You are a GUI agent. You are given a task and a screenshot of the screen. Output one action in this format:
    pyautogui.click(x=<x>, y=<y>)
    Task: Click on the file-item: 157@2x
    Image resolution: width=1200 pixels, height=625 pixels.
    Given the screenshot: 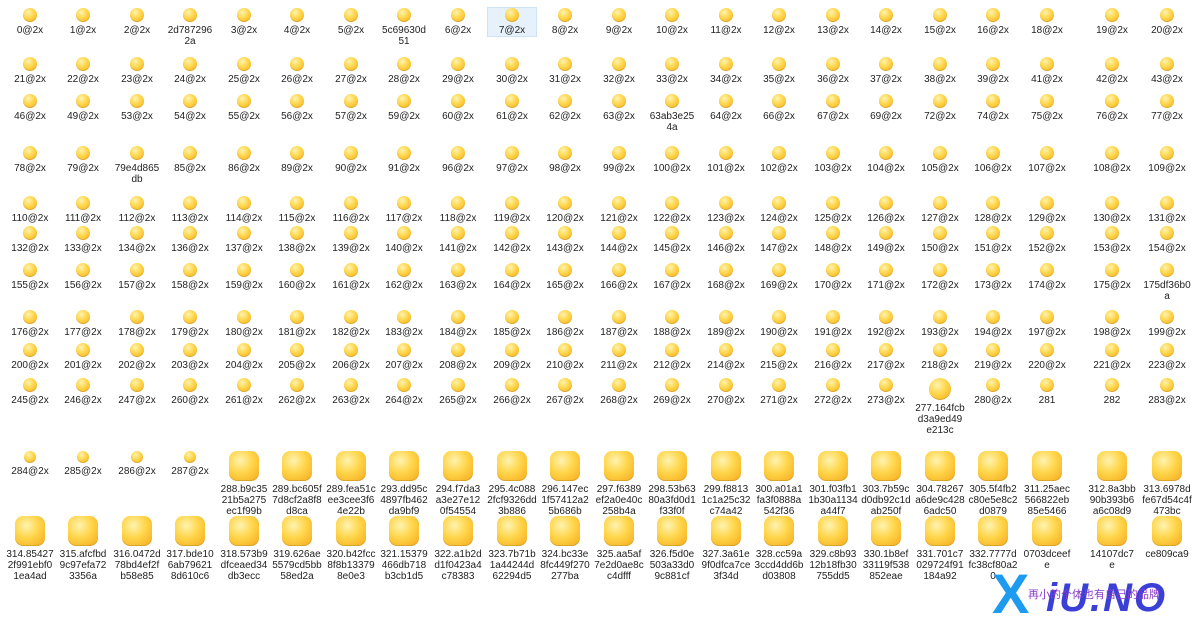 What is the action you would take?
    pyautogui.click(x=137, y=277)
    